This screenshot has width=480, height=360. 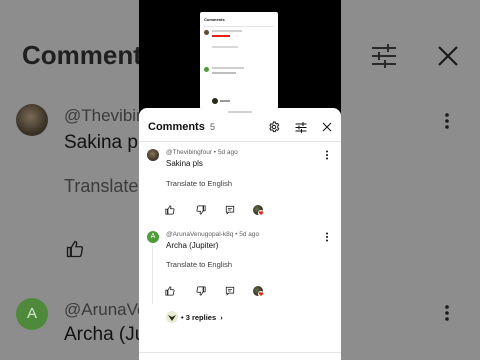 What do you see at coordinates (221, 36) in the screenshot?
I see `thumbnail-hearts` at bounding box center [221, 36].